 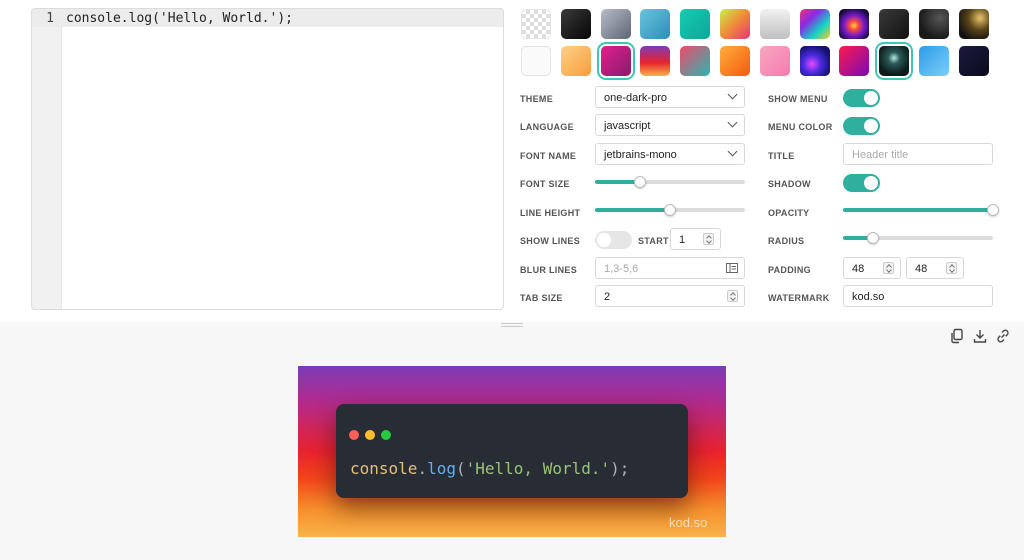 What do you see at coordinates (732, 268) in the screenshot?
I see `table-icon` at bounding box center [732, 268].